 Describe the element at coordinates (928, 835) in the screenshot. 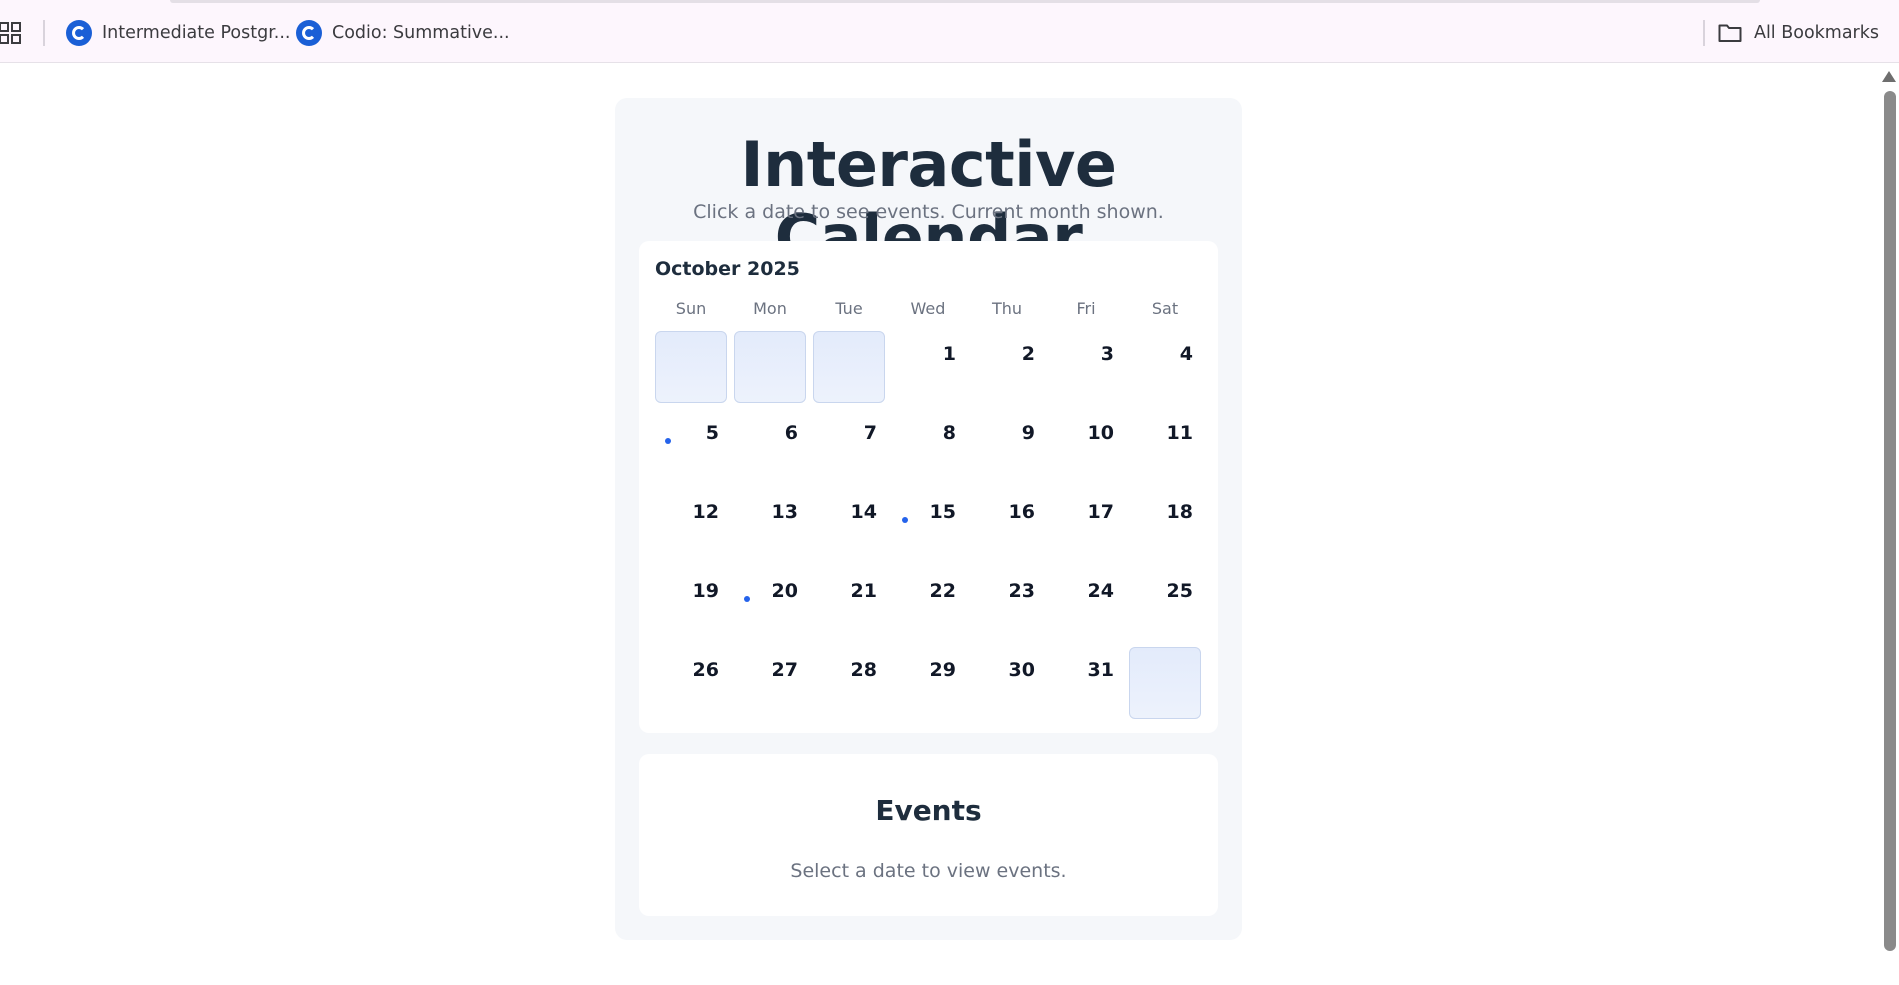

I see `events-panel: Events Select a date to view events.` at that location.